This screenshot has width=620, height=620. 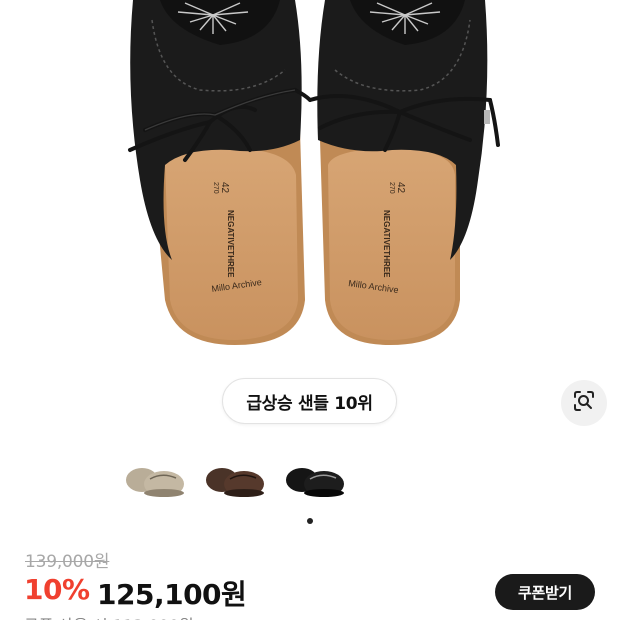 I want to click on discount-rate: 10%, so click(x=57, y=589).